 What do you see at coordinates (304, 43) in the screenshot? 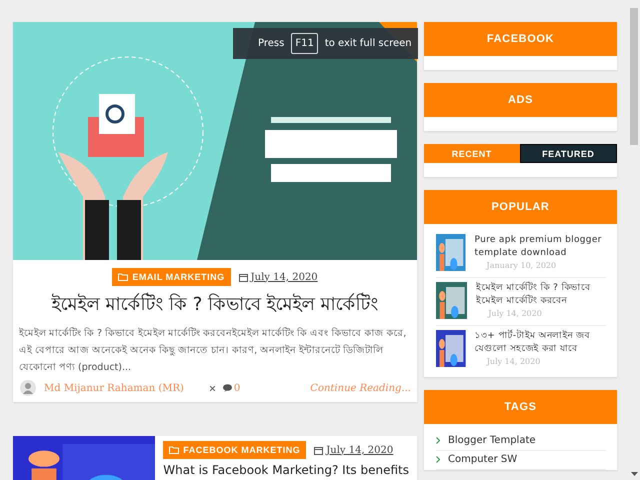
I see `key-cap: F11` at bounding box center [304, 43].